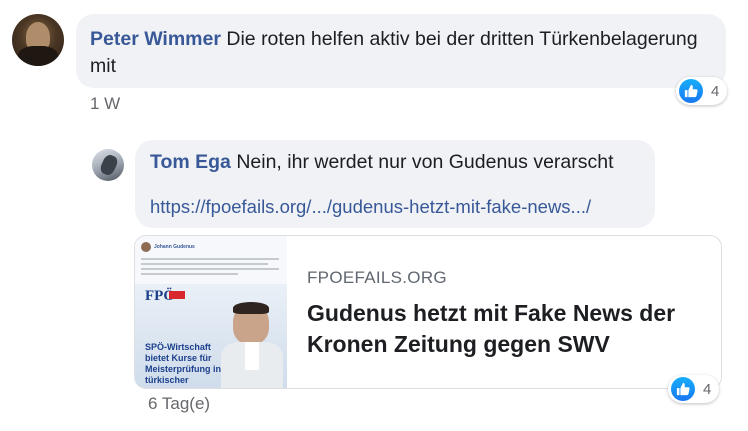 The height and width of the screenshot is (431, 748). I want to click on link-preview-domain: FPOEFAILS.ORG, so click(377, 277).